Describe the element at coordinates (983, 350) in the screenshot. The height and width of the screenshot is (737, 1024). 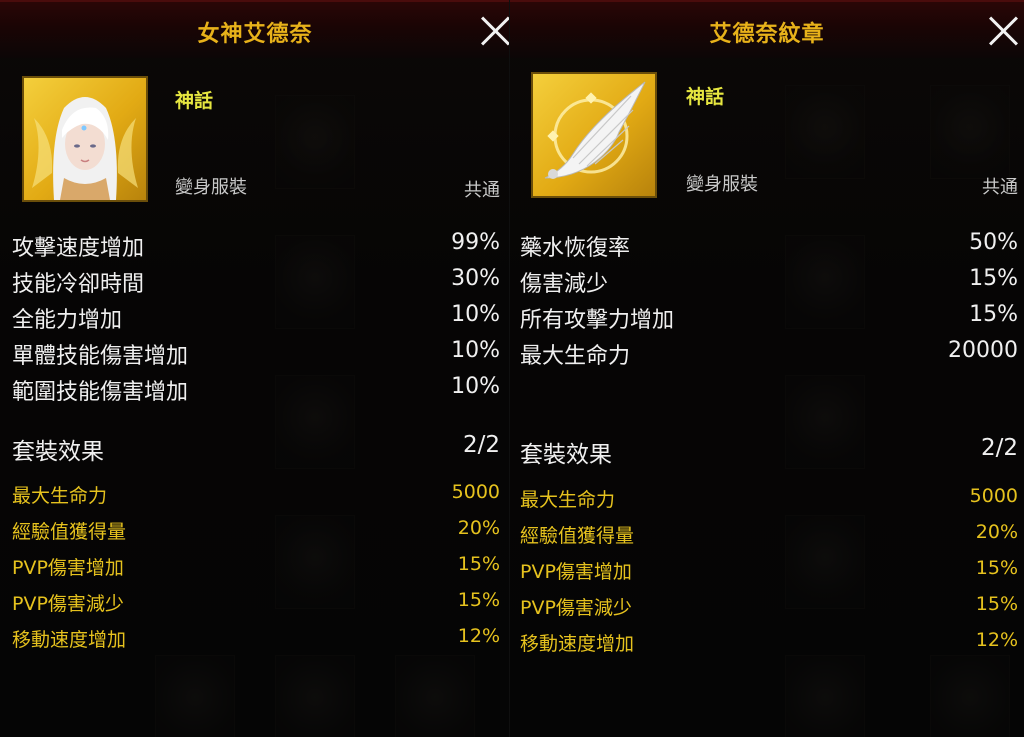
I see `stat-value: 20000` at that location.